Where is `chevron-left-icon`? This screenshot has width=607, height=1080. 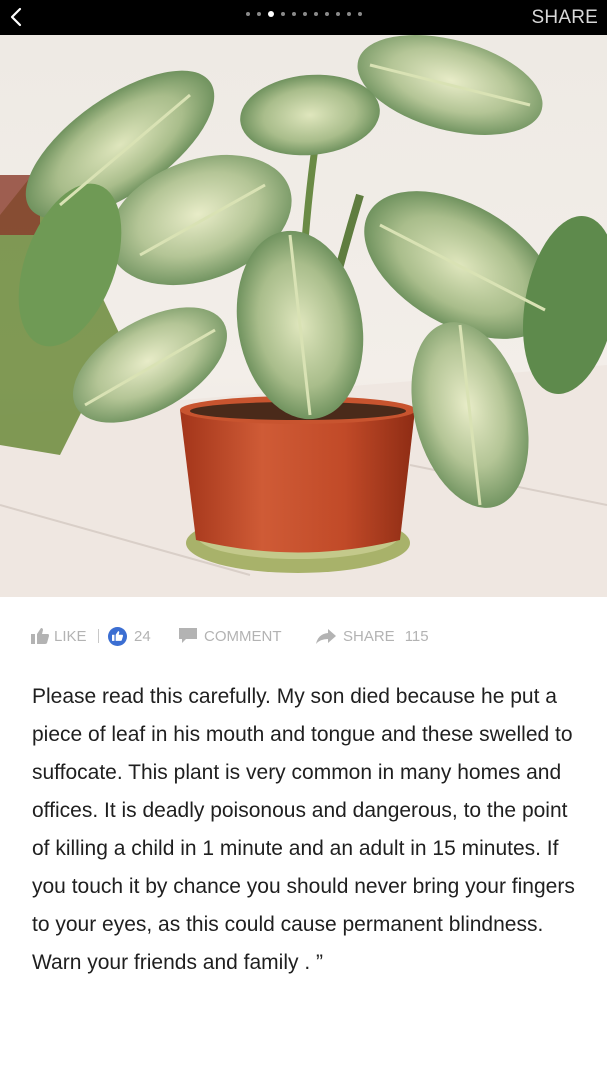 chevron-left-icon is located at coordinates (16, 17).